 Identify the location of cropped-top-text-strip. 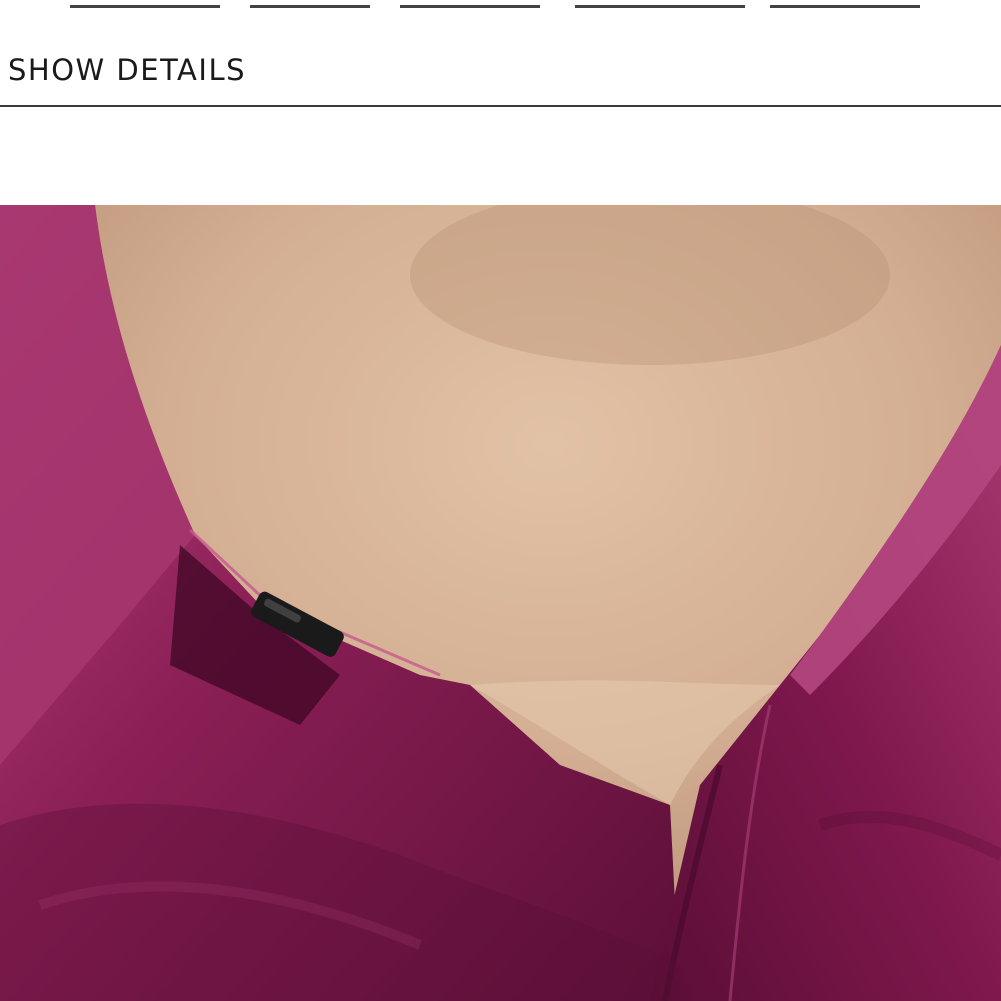
(500, 5).